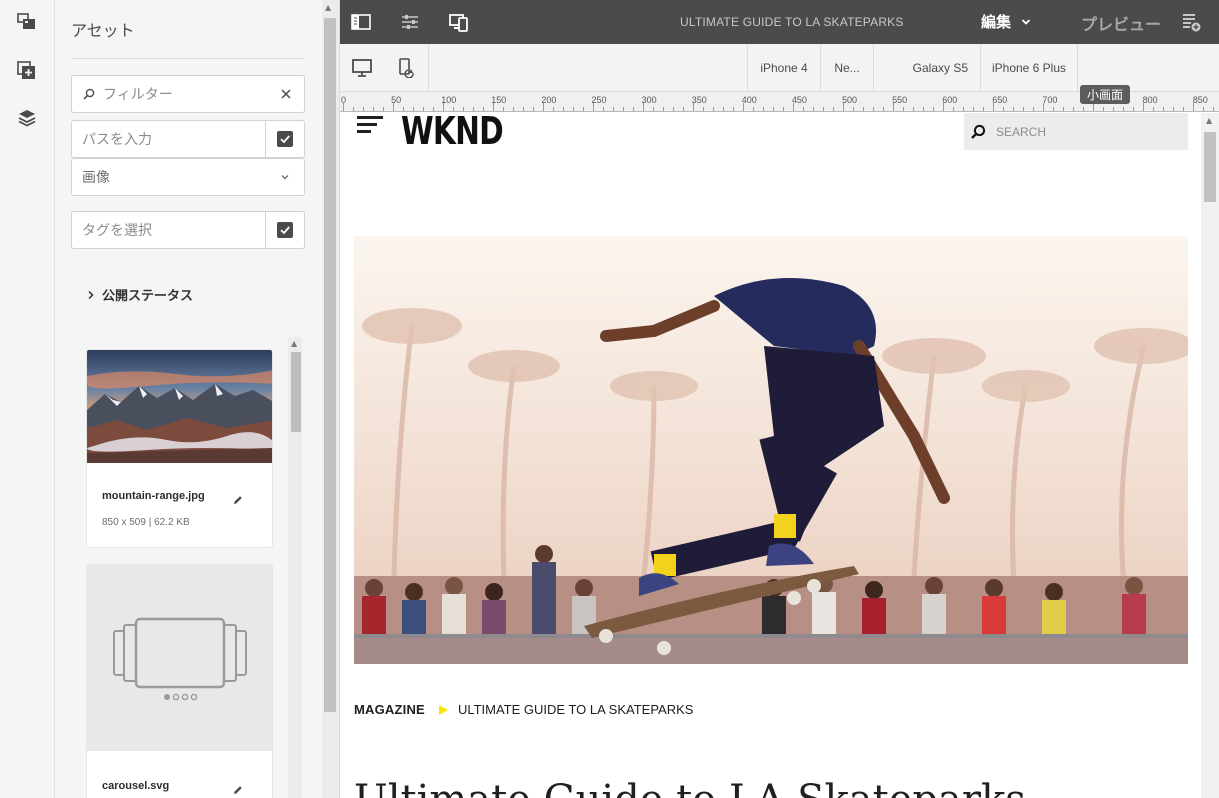  Describe the element at coordinates (1150, 100) in the screenshot. I see `ruler-label: 800` at that location.